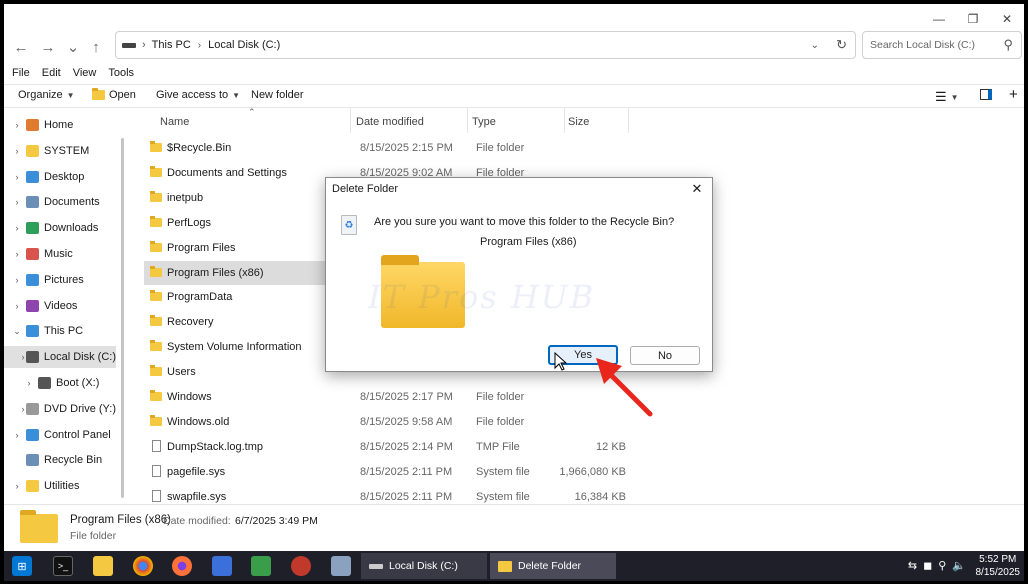 The image size is (1028, 584). Describe the element at coordinates (384, 148) in the screenshot. I see `file-row: $Recycle.Bin 8/15/2025 2:15 PM File folder` at that location.